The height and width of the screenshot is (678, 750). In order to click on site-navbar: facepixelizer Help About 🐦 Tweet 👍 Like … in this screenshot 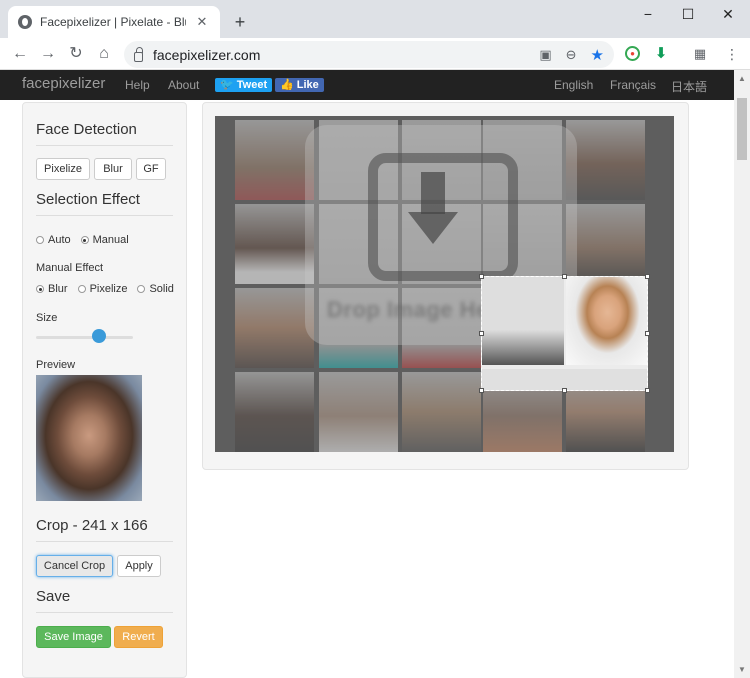, I will do `click(375, 85)`.